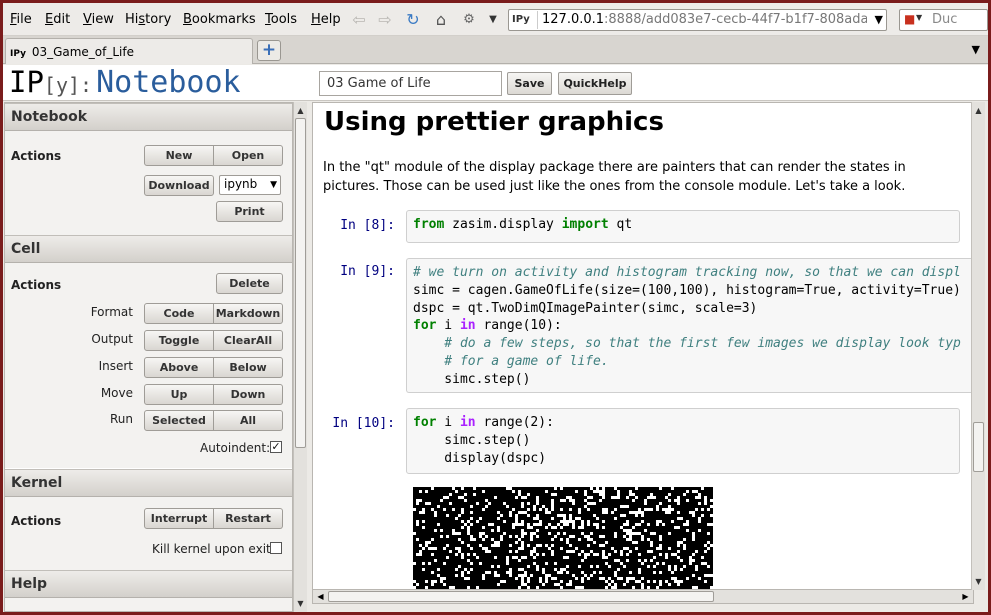 This screenshot has width=991, height=615. I want to click on quickhelp-button: QuickHelp, so click(595, 83).